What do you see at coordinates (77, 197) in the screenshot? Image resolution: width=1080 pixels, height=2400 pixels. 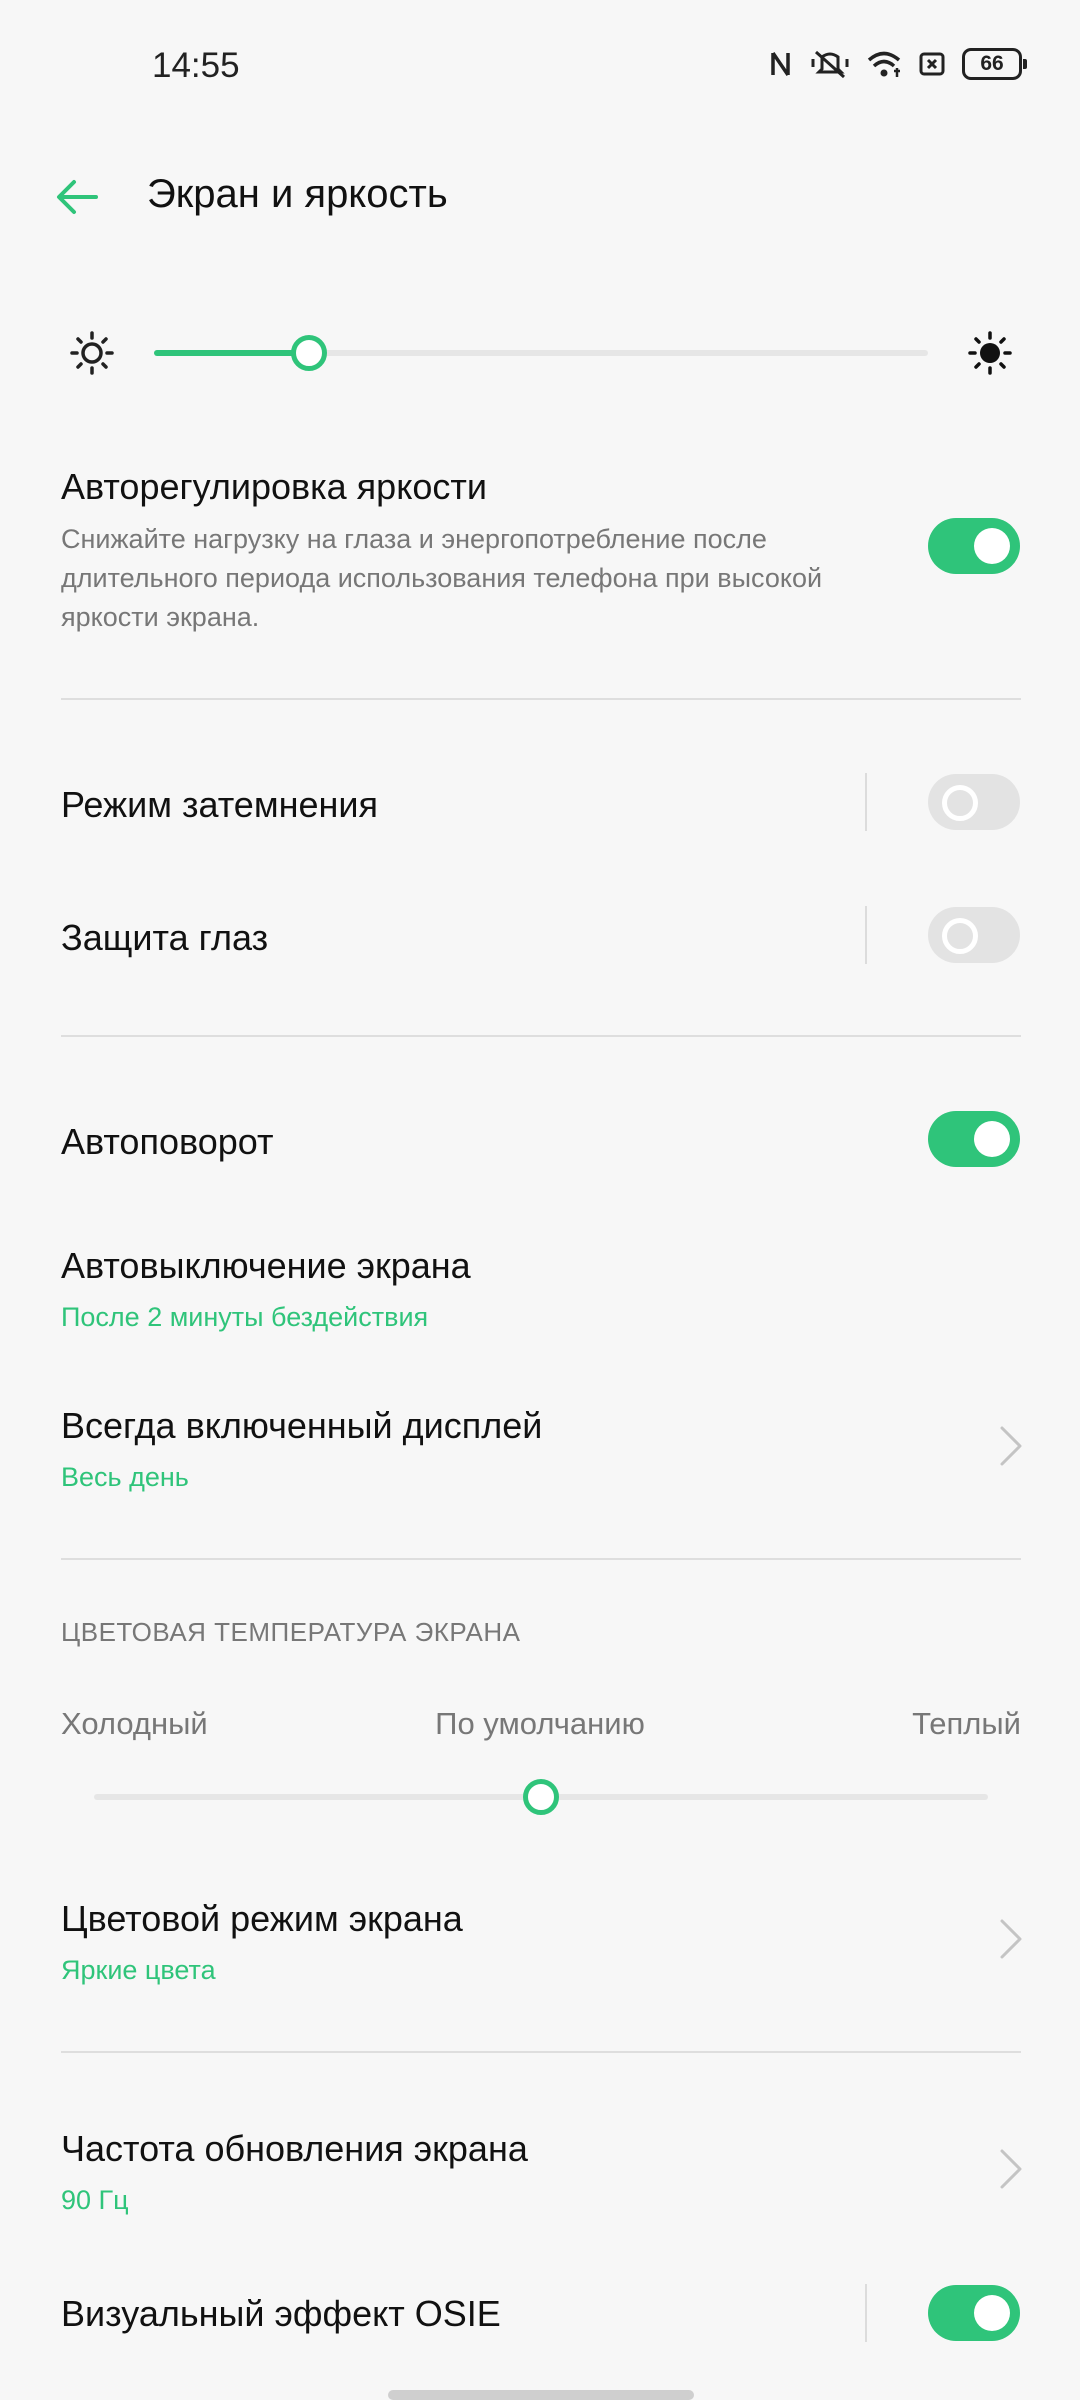 I see `back-arrow-icon` at bounding box center [77, 197].